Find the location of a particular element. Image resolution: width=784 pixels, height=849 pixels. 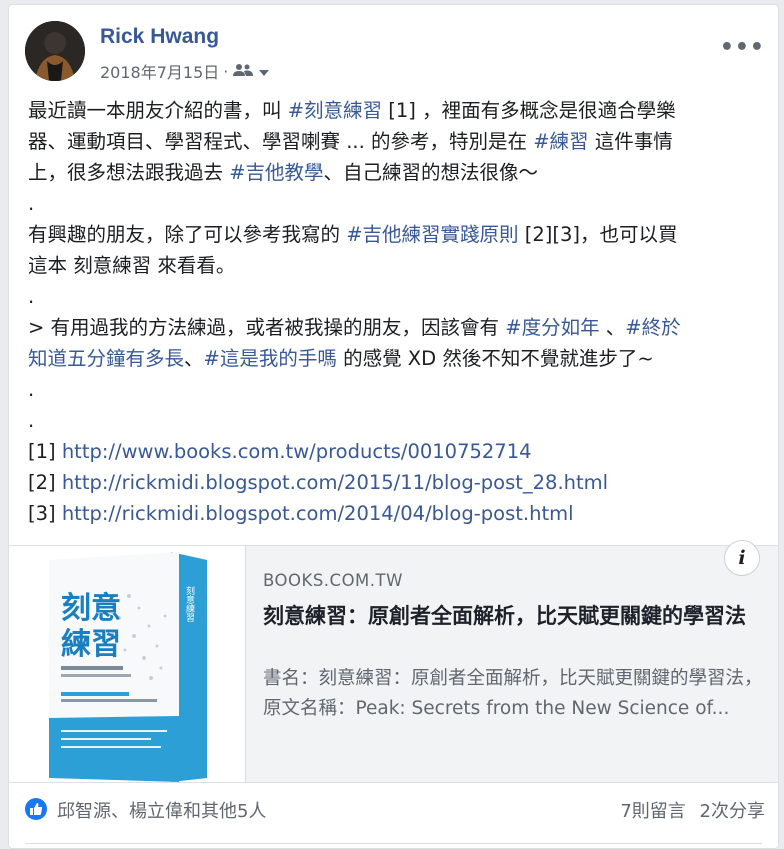

cover-title-line2: 練習 is located at coordinates (91, 644).